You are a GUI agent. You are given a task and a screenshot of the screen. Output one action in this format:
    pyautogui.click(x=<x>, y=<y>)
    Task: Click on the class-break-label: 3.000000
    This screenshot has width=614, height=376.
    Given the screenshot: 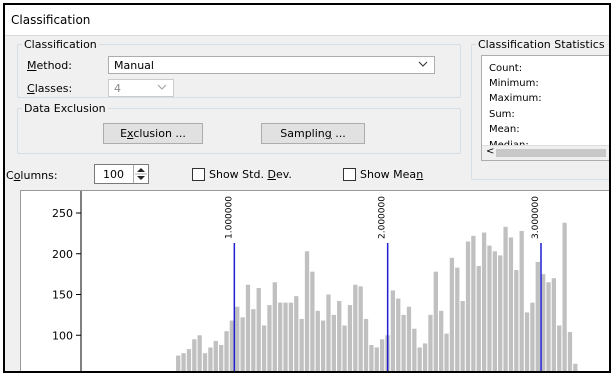 What is the action you would take?
    pyautogui.click(x=536, y=217)
    